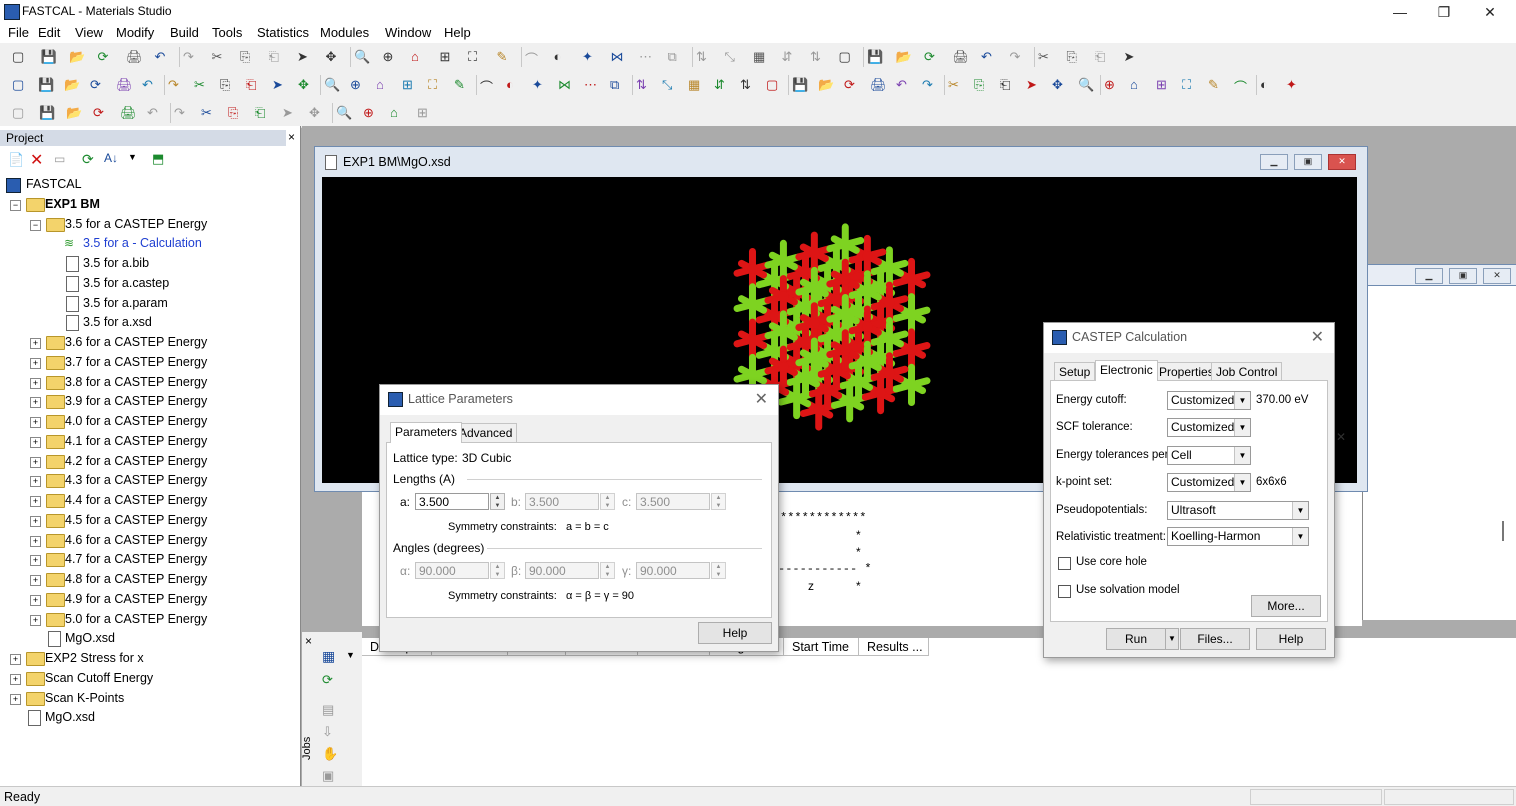 Image resolution: width=1516 pixels, height=806 pixels. Describe the element at coordinates (533, 58) in the screenshot. I see `arc-icon: ⌒` at that location.